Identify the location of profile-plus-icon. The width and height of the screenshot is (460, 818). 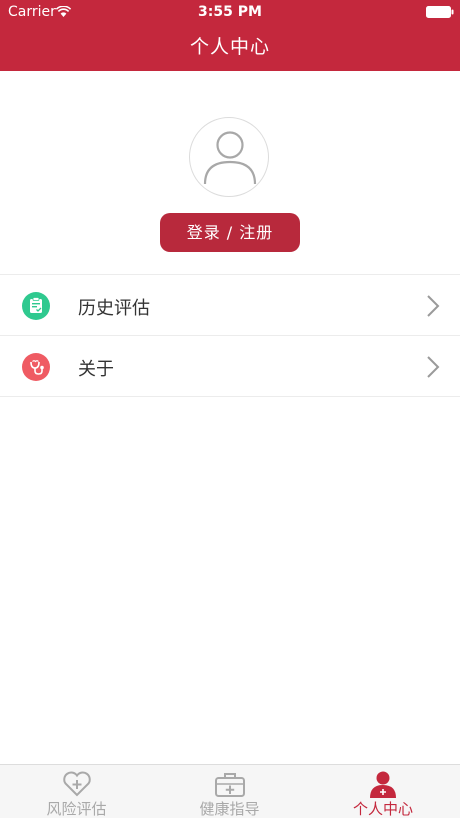
(383, 784).